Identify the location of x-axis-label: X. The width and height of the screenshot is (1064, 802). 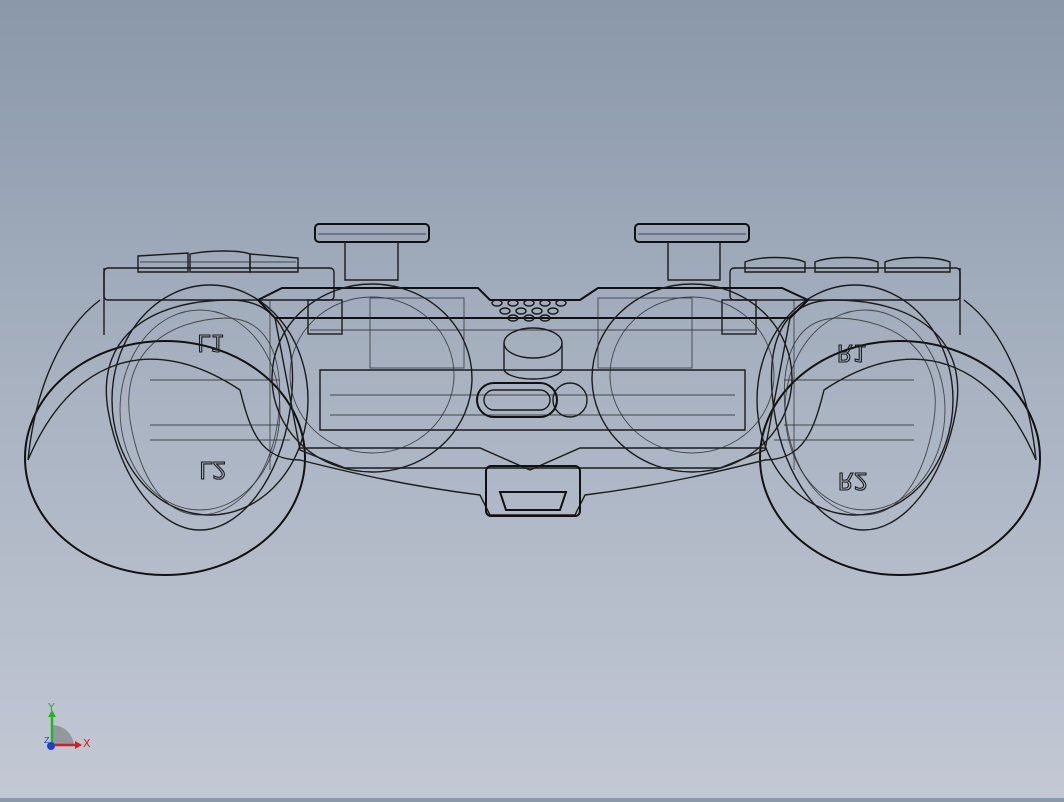
(87, 743).